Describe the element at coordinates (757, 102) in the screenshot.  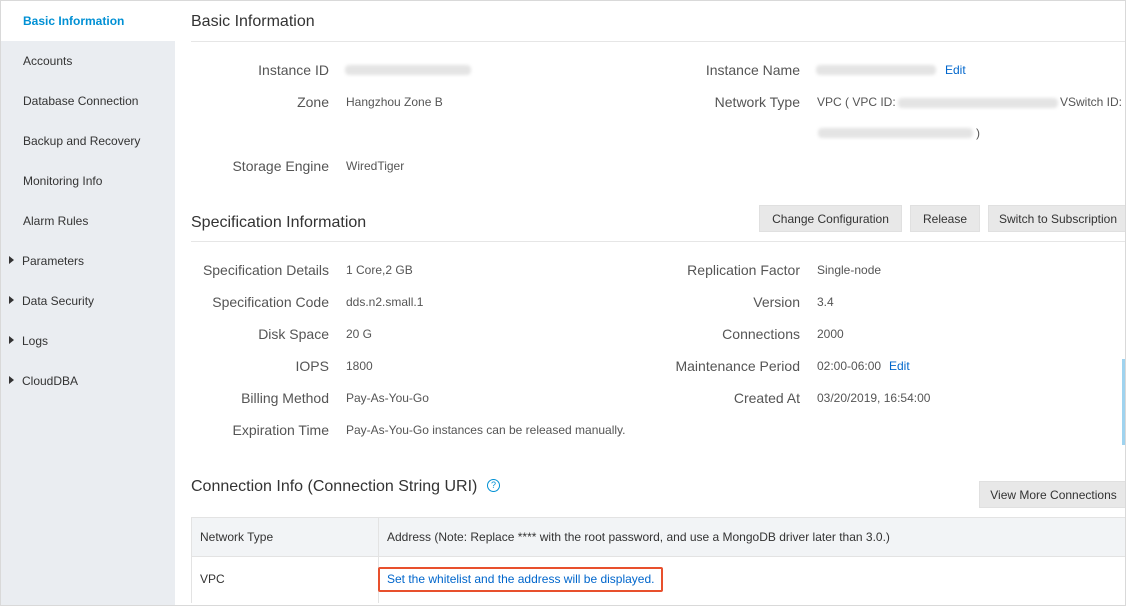
I see `network-type-label: Network Type` at that location.